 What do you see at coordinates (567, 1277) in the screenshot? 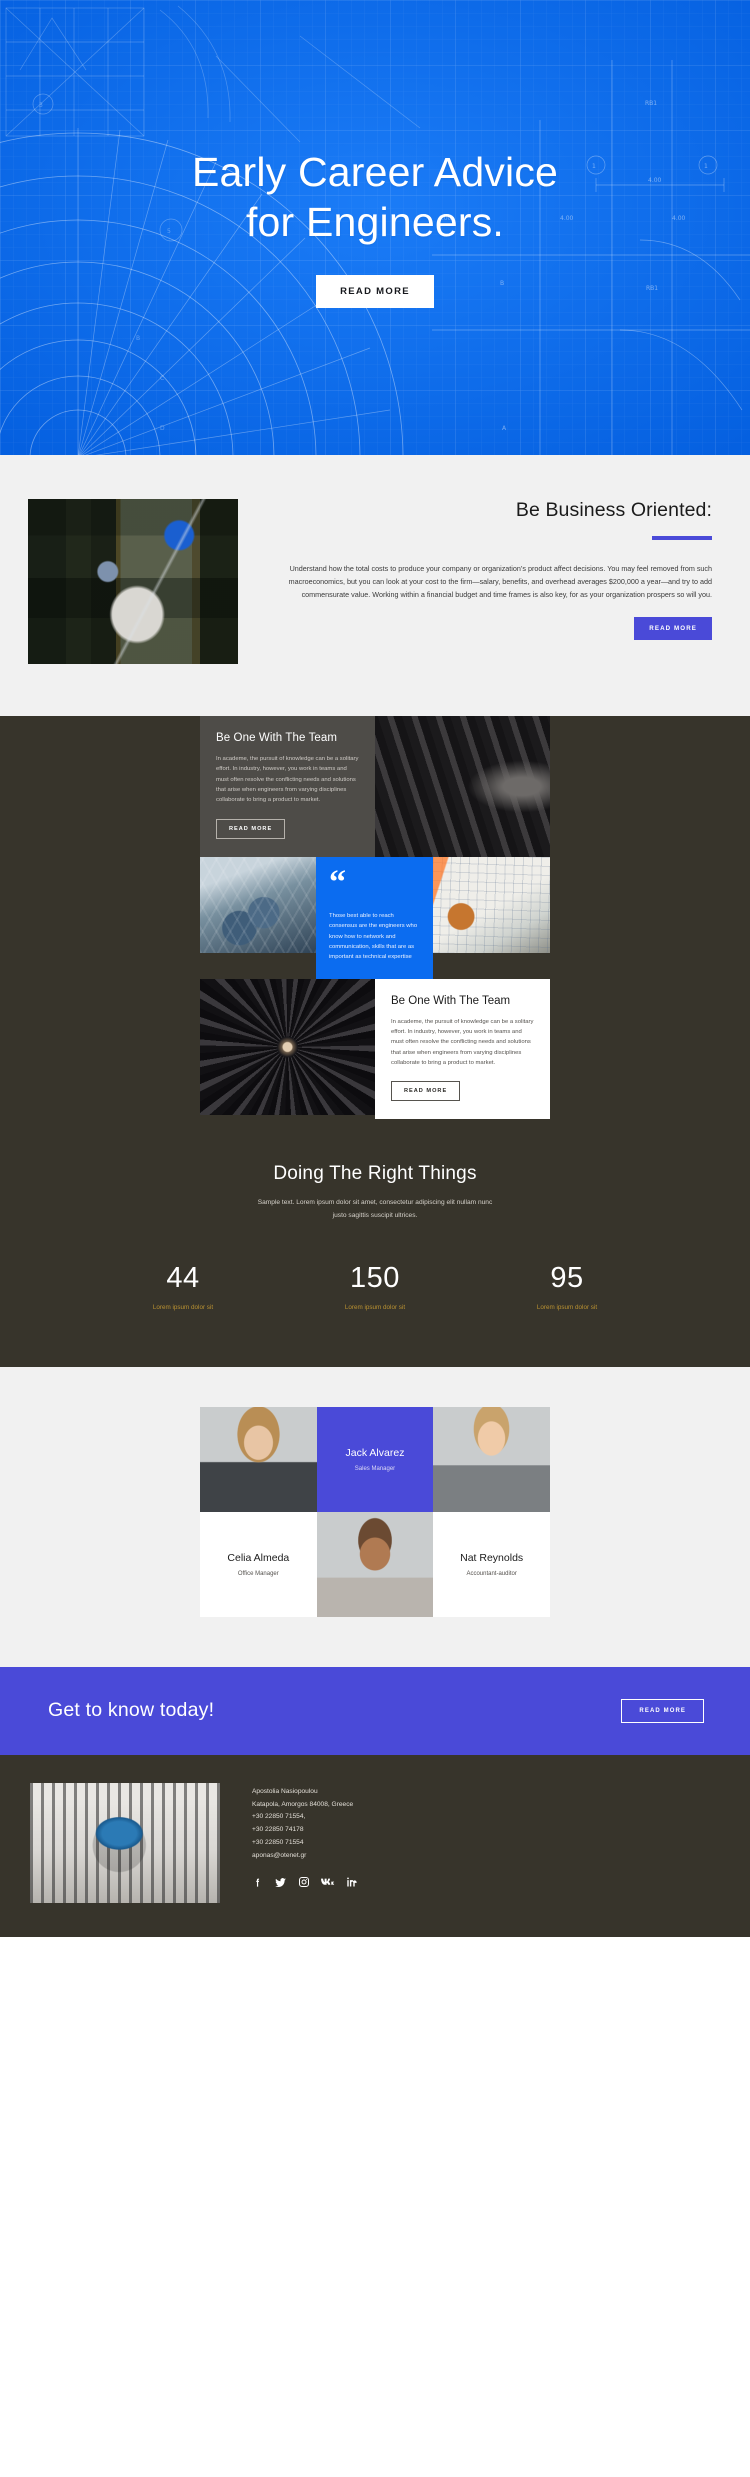
I see `stat-value: 95` at bounding box center [567, 1277].